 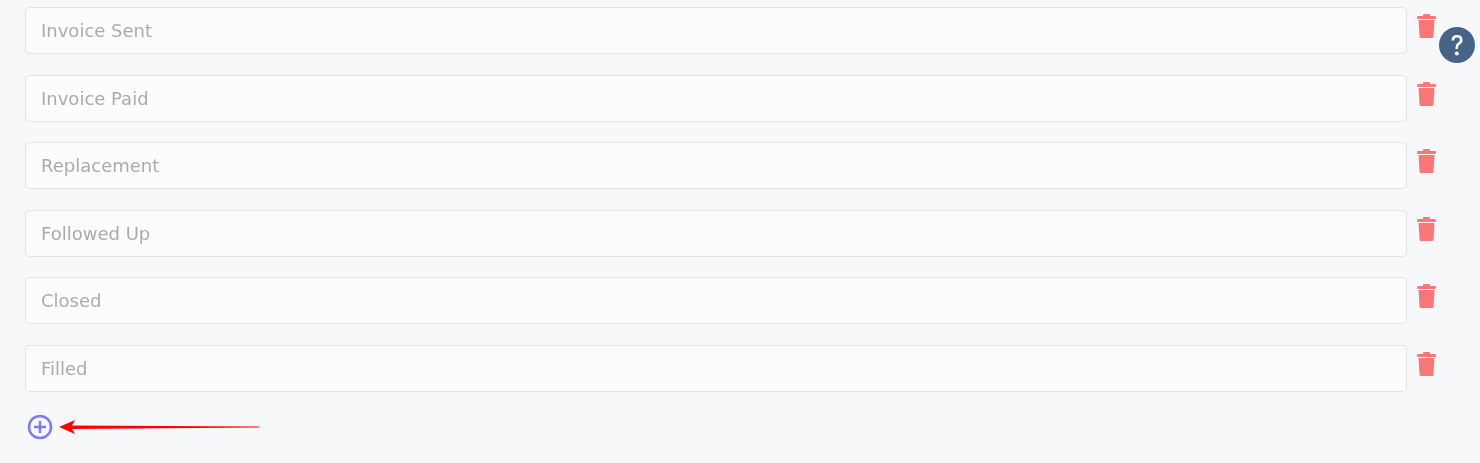 What do you see at coordinates (40, 426) in the screenshot?
I see `add-icon` at bounding box center [40, 426].